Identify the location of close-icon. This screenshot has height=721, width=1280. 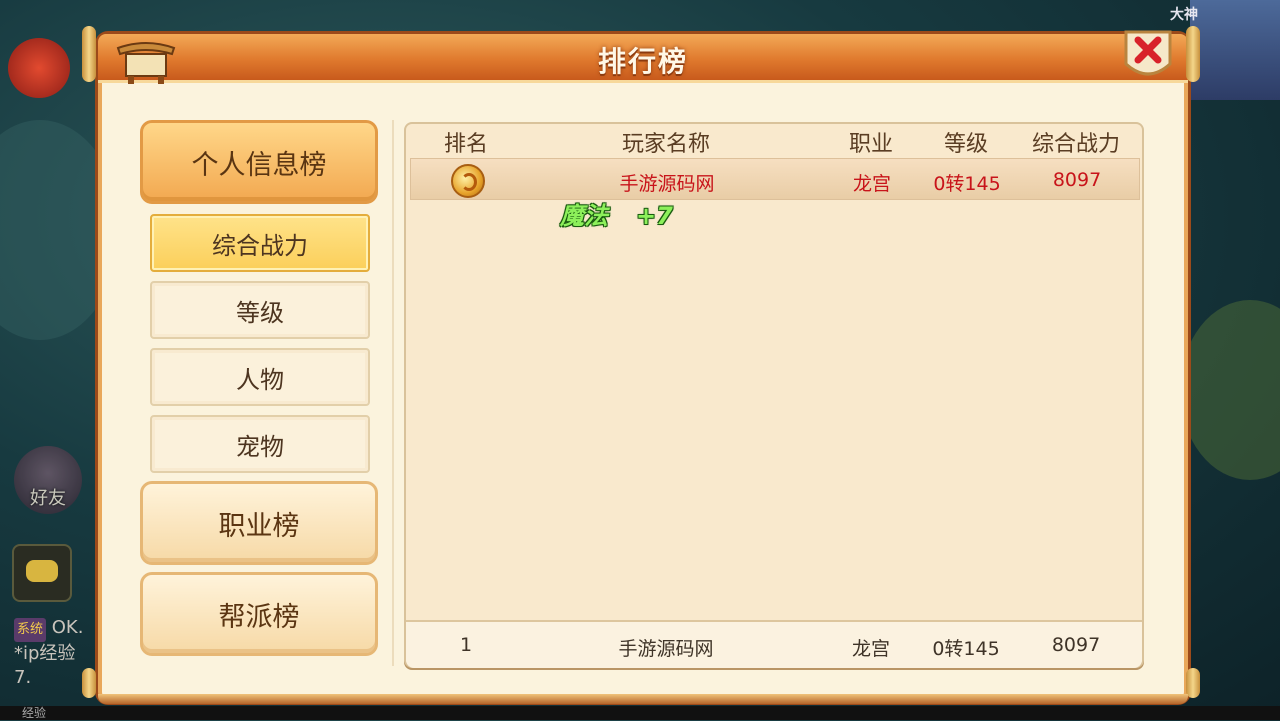
(1148, 53).